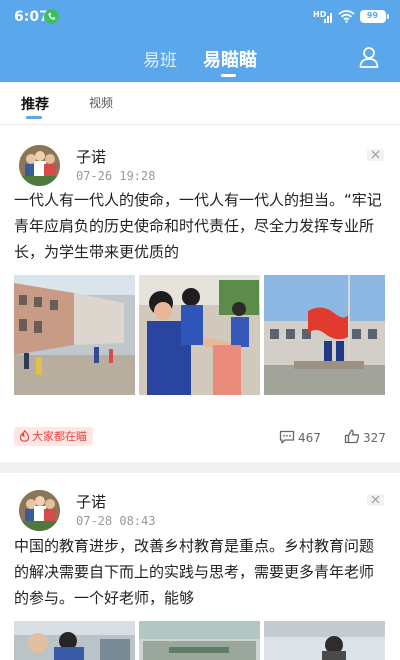 This screenshot has height=660, width=400. What do you see at coordinates (200, 467) in the screenshot?
I see `post-separator` at bounding box center [200, 467].